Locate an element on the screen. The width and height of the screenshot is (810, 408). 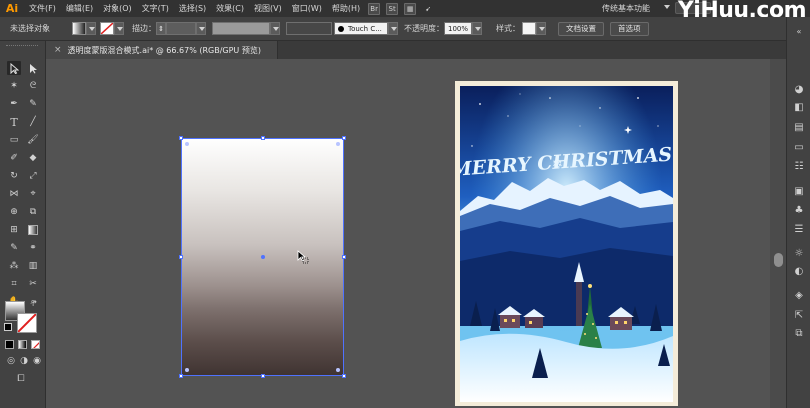
chevron-down-icon is located at coordinates (667, 7).